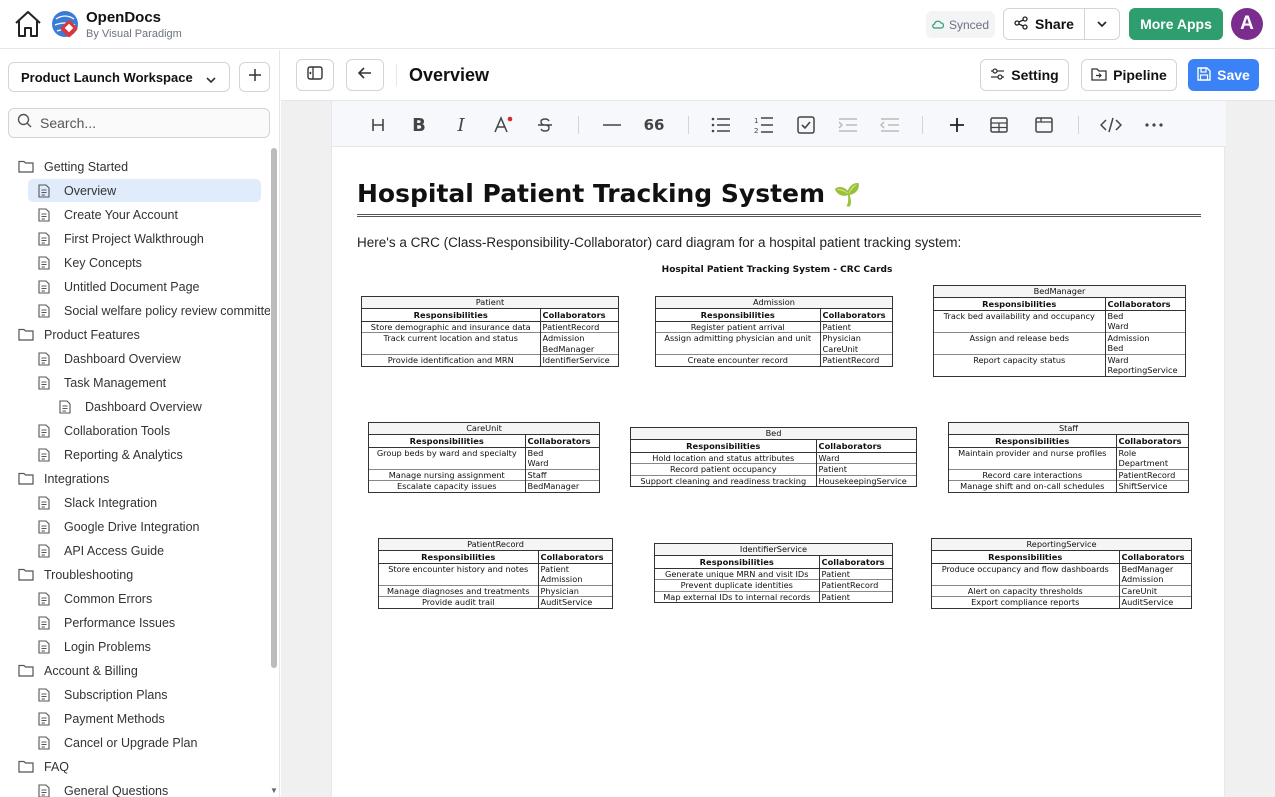 This screenshot has height=797, width=1275. I want to click on sidebar-item: Slack Integration, so click(78, 502).